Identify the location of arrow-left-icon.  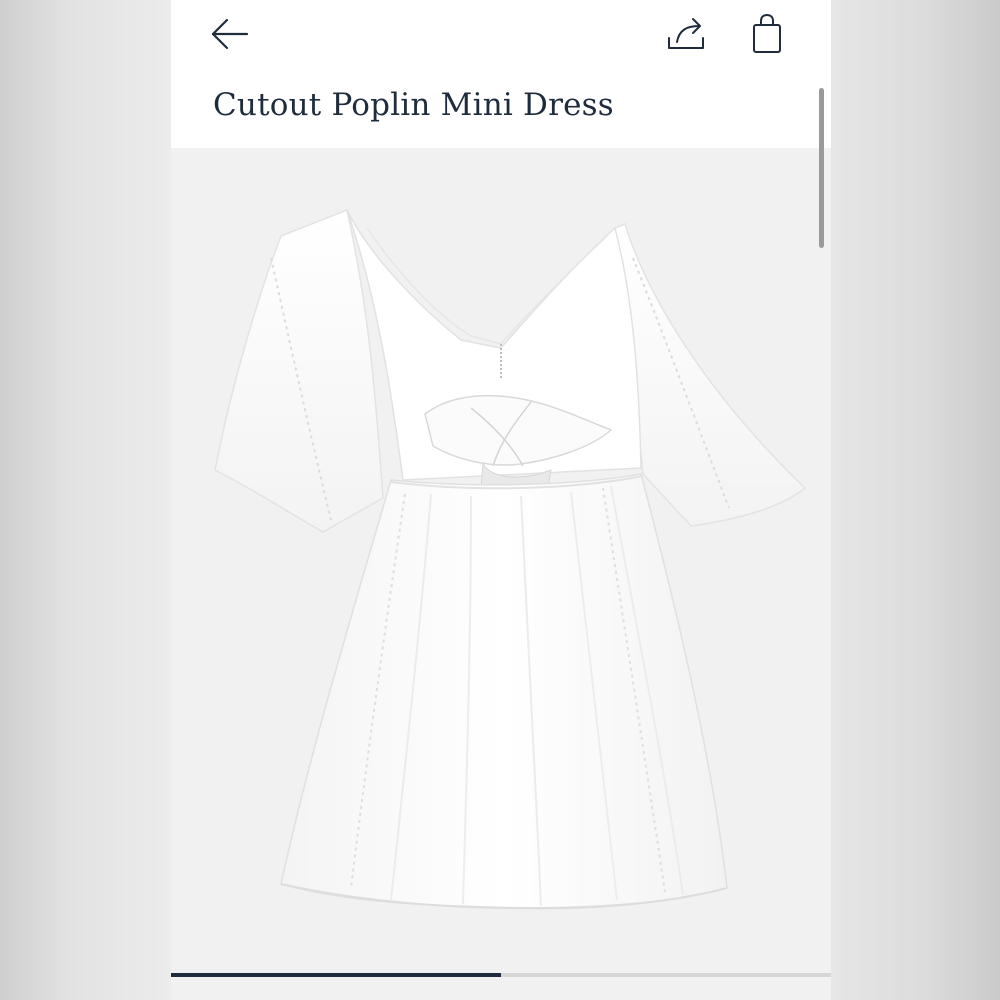
(230, 34).